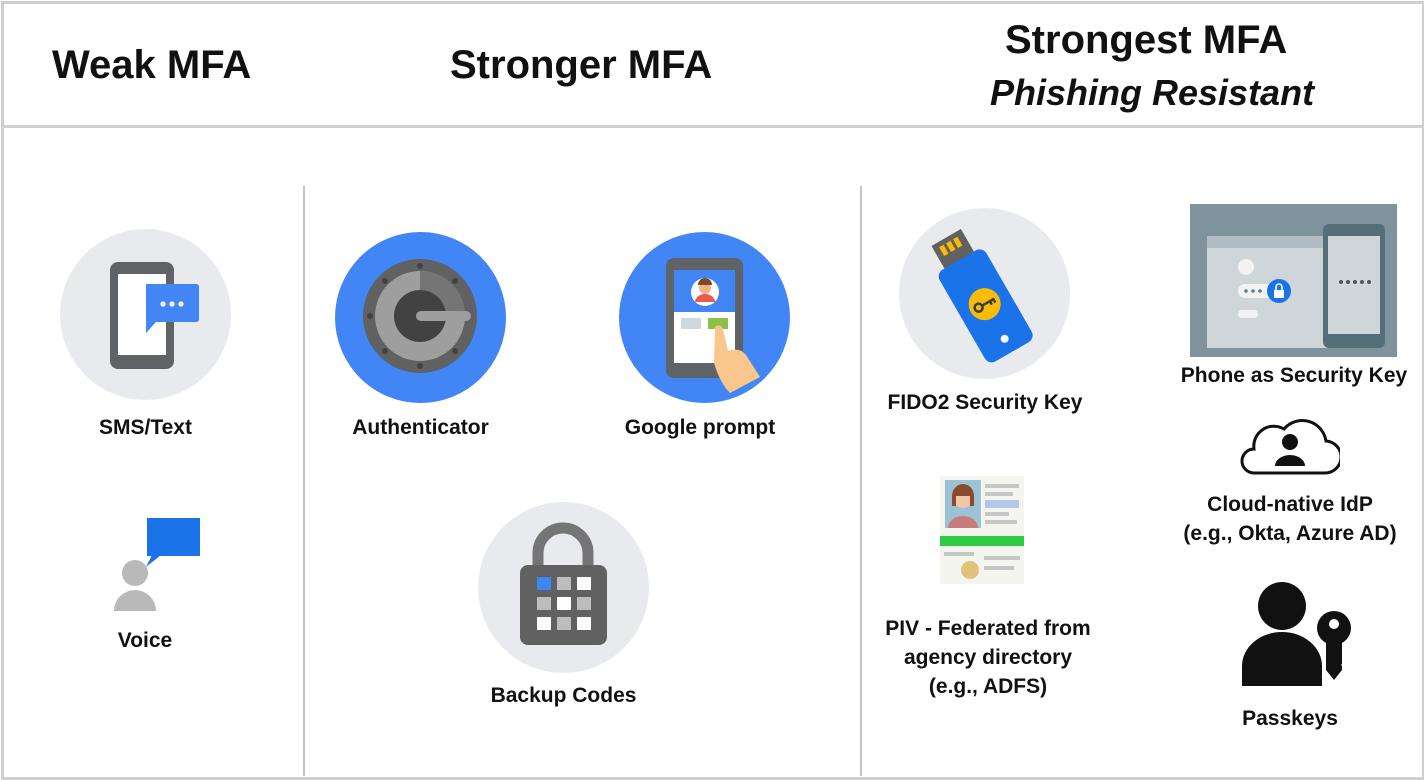  Describe the element at coordinates (1298, 635) in the screenshot. I see `passkey-icon` at that location.